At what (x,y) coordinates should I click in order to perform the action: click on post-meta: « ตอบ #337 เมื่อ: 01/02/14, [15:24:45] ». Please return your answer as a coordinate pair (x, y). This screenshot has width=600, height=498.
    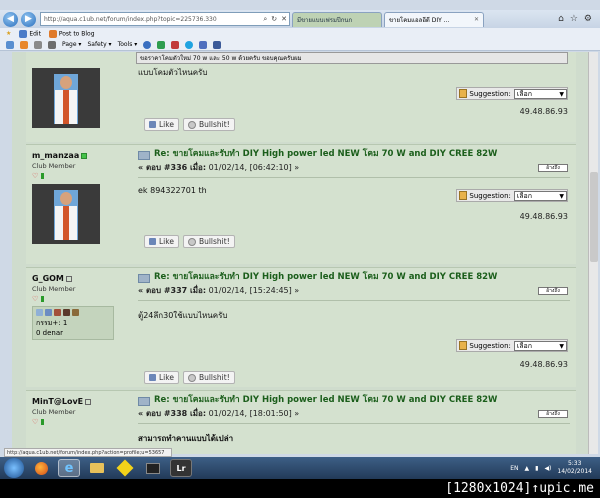
    Looking at the image, I should click on (219, 290).